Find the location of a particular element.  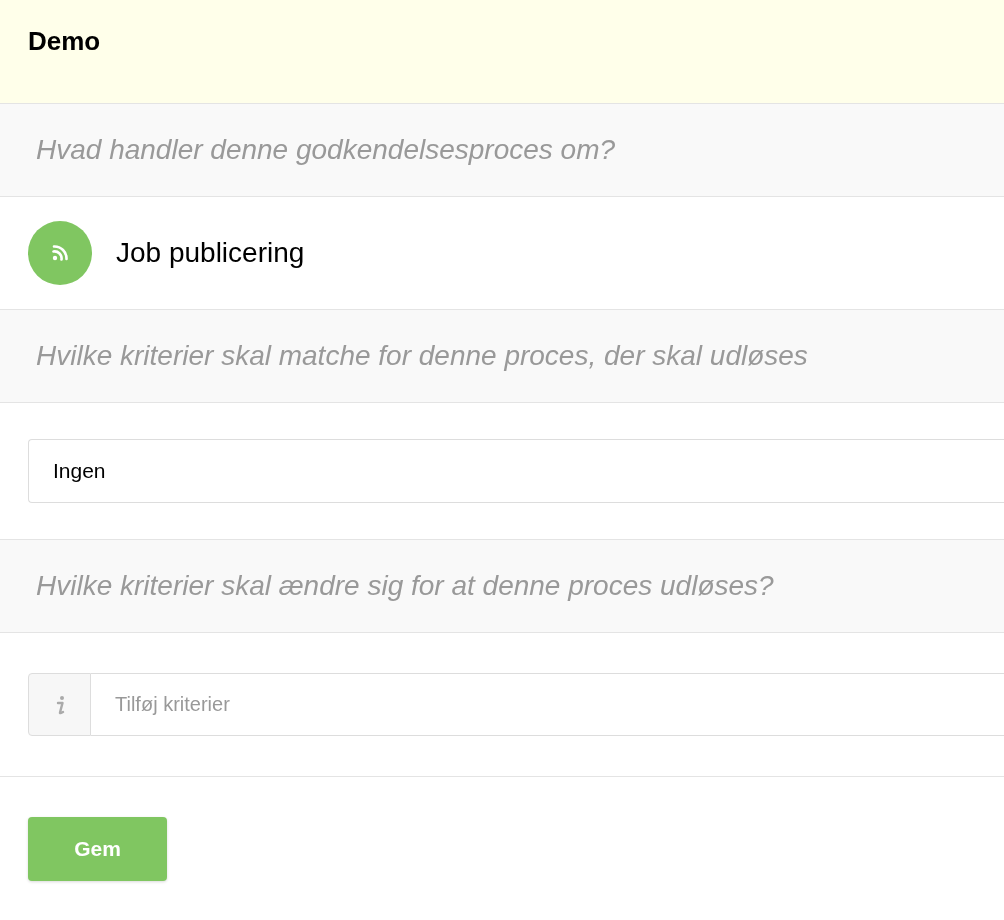

page-title: Demo is located at coordinates (64, 41).